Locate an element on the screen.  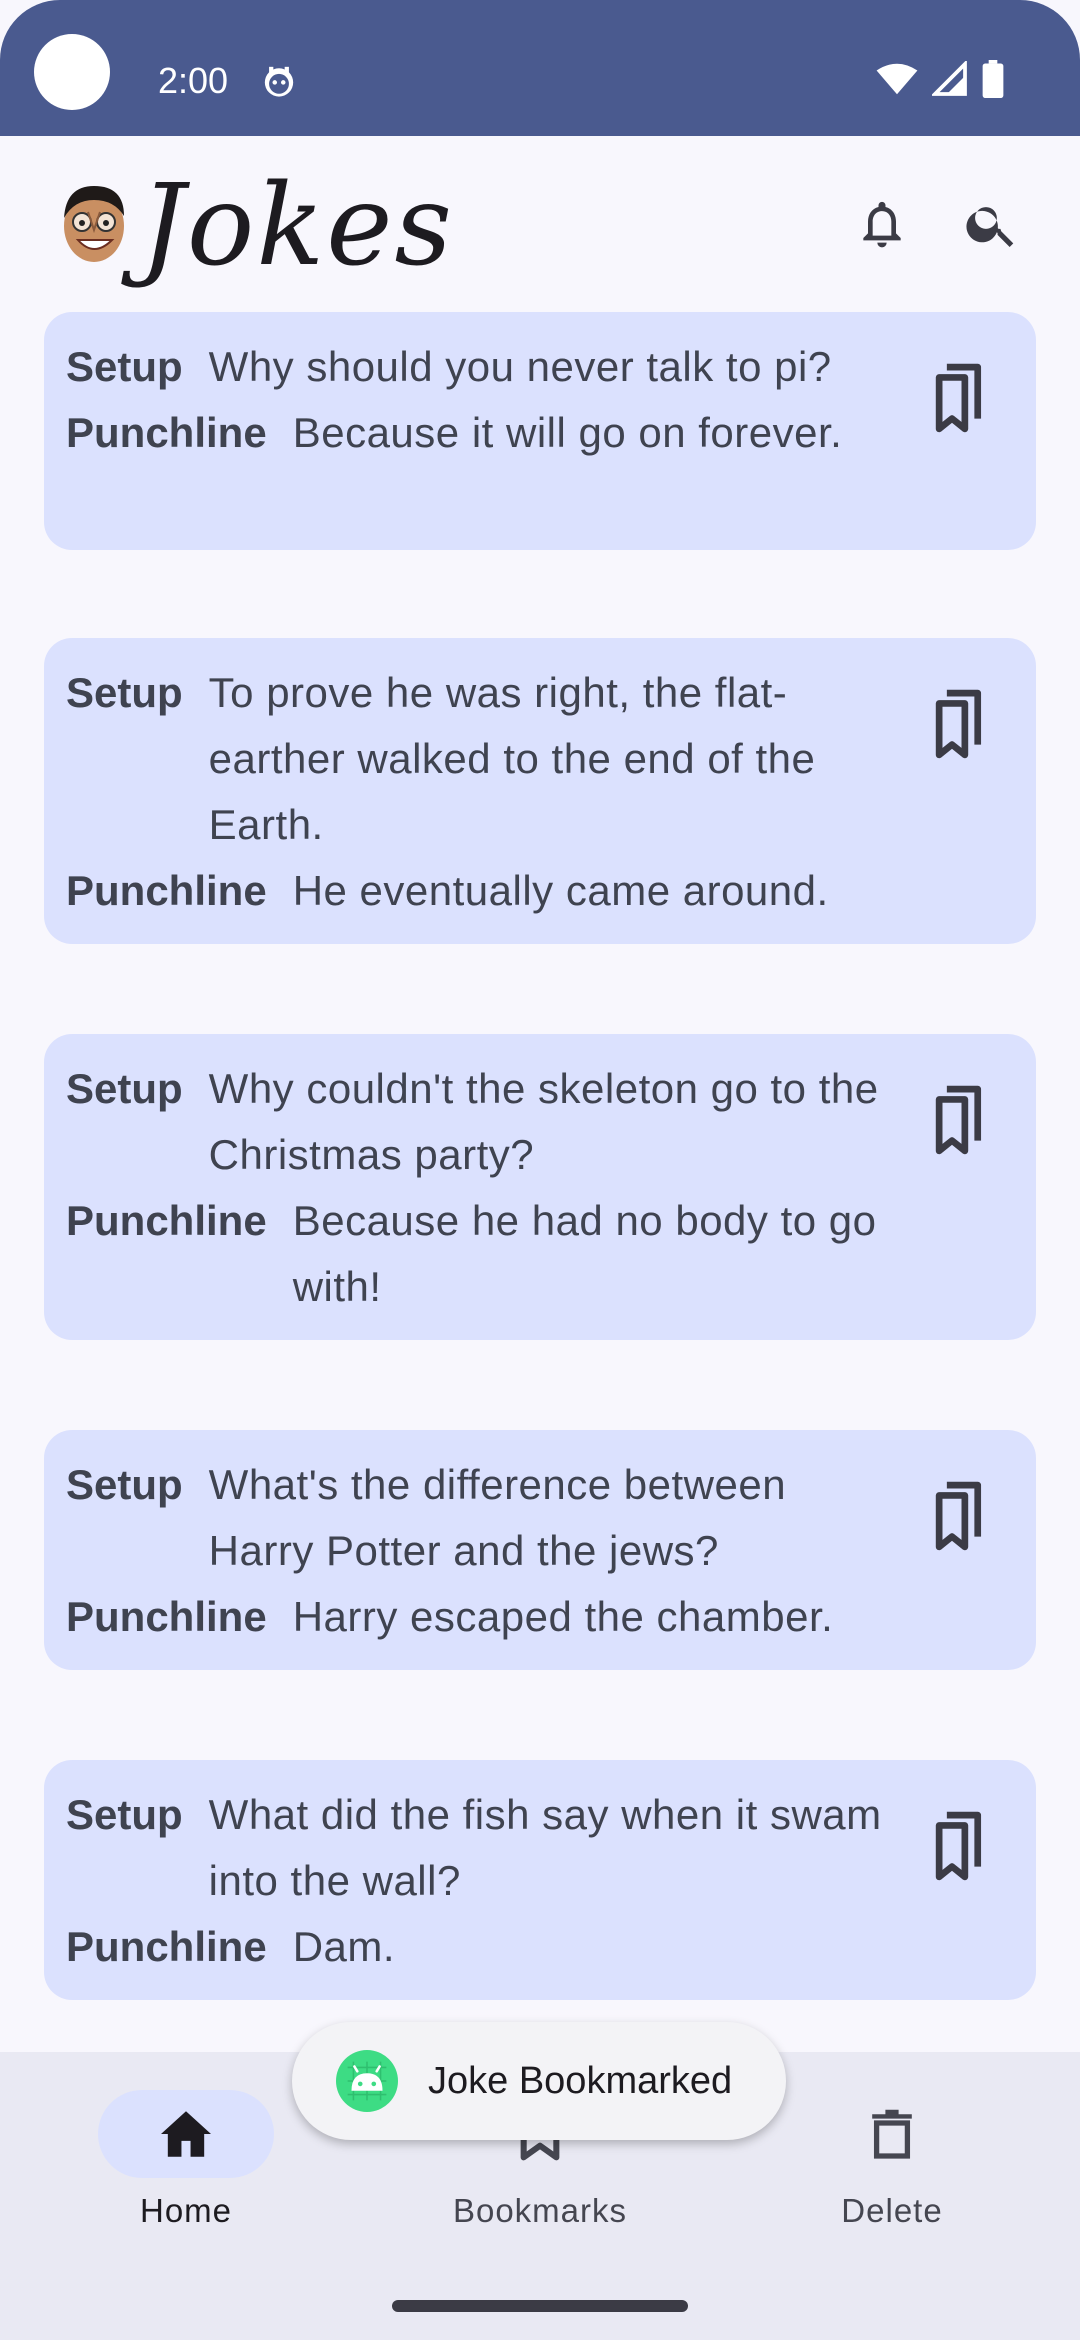
punchline-text: Harry escaped the chamber. is located at coordinates (563, 1616).